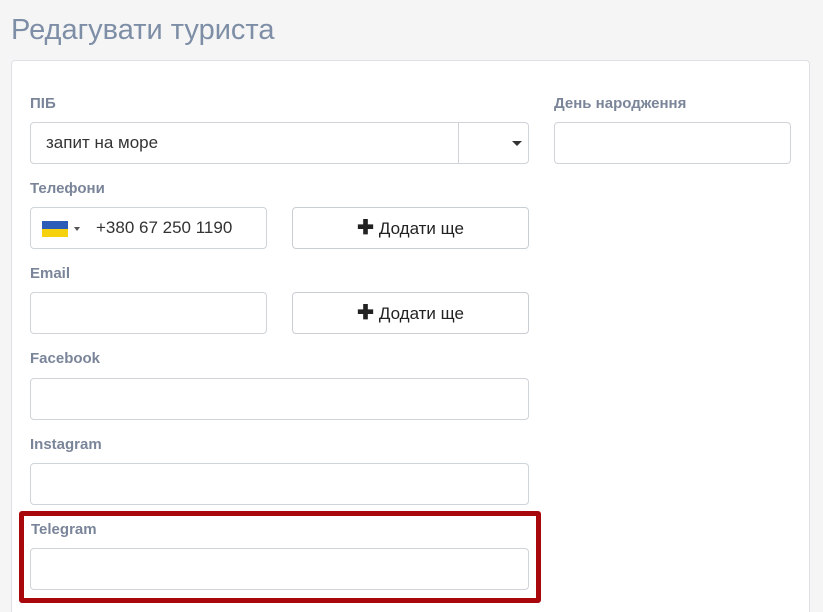 The width and height of the screenshot is (823, 612). What do you see at coordinates (421, 228) in the screenshot?
I see `add-phone-button-label: Додати ще` at bounding box center [421, 228].